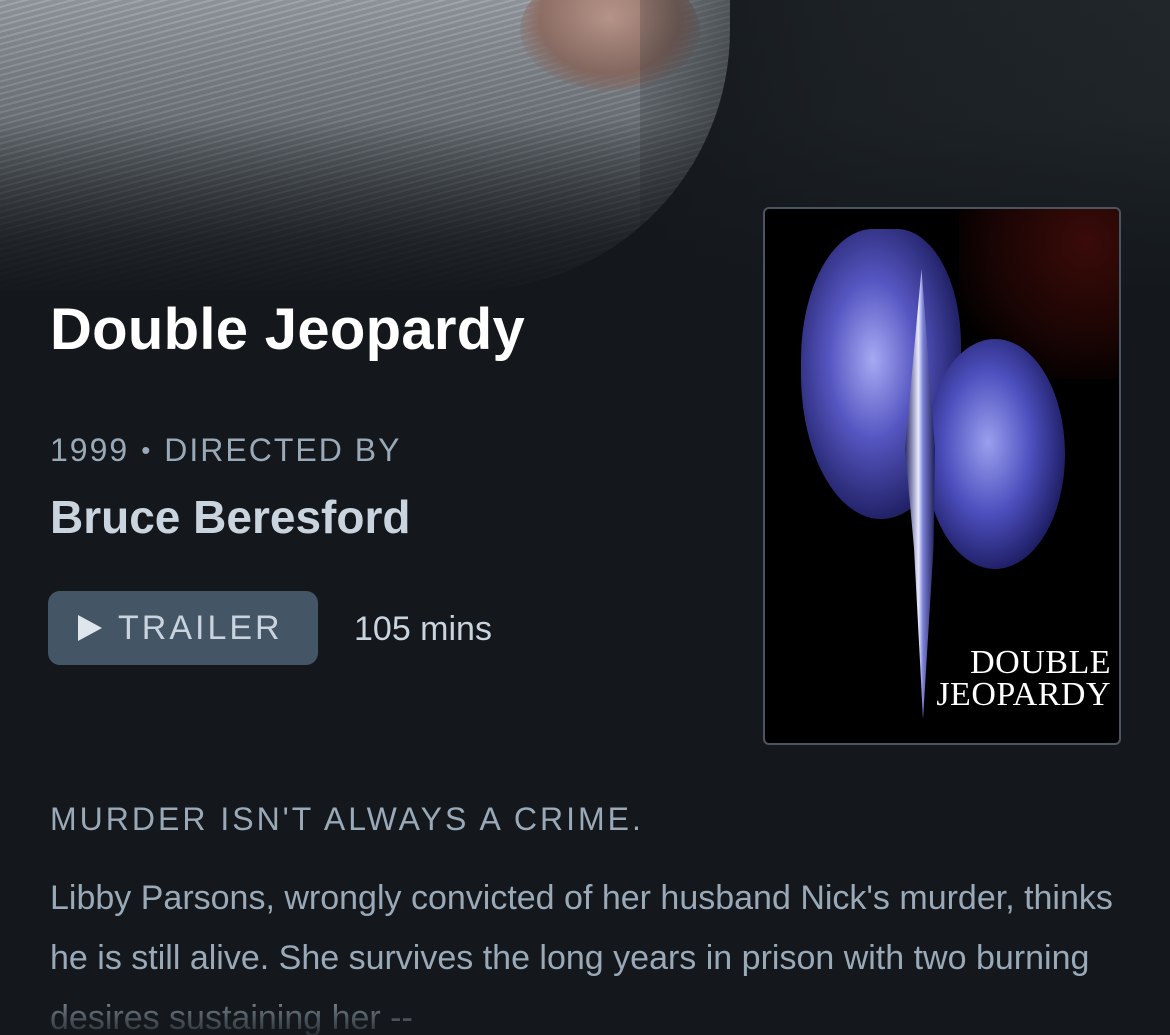  I want to click on runtime: 105 mins, so click(423, 629).